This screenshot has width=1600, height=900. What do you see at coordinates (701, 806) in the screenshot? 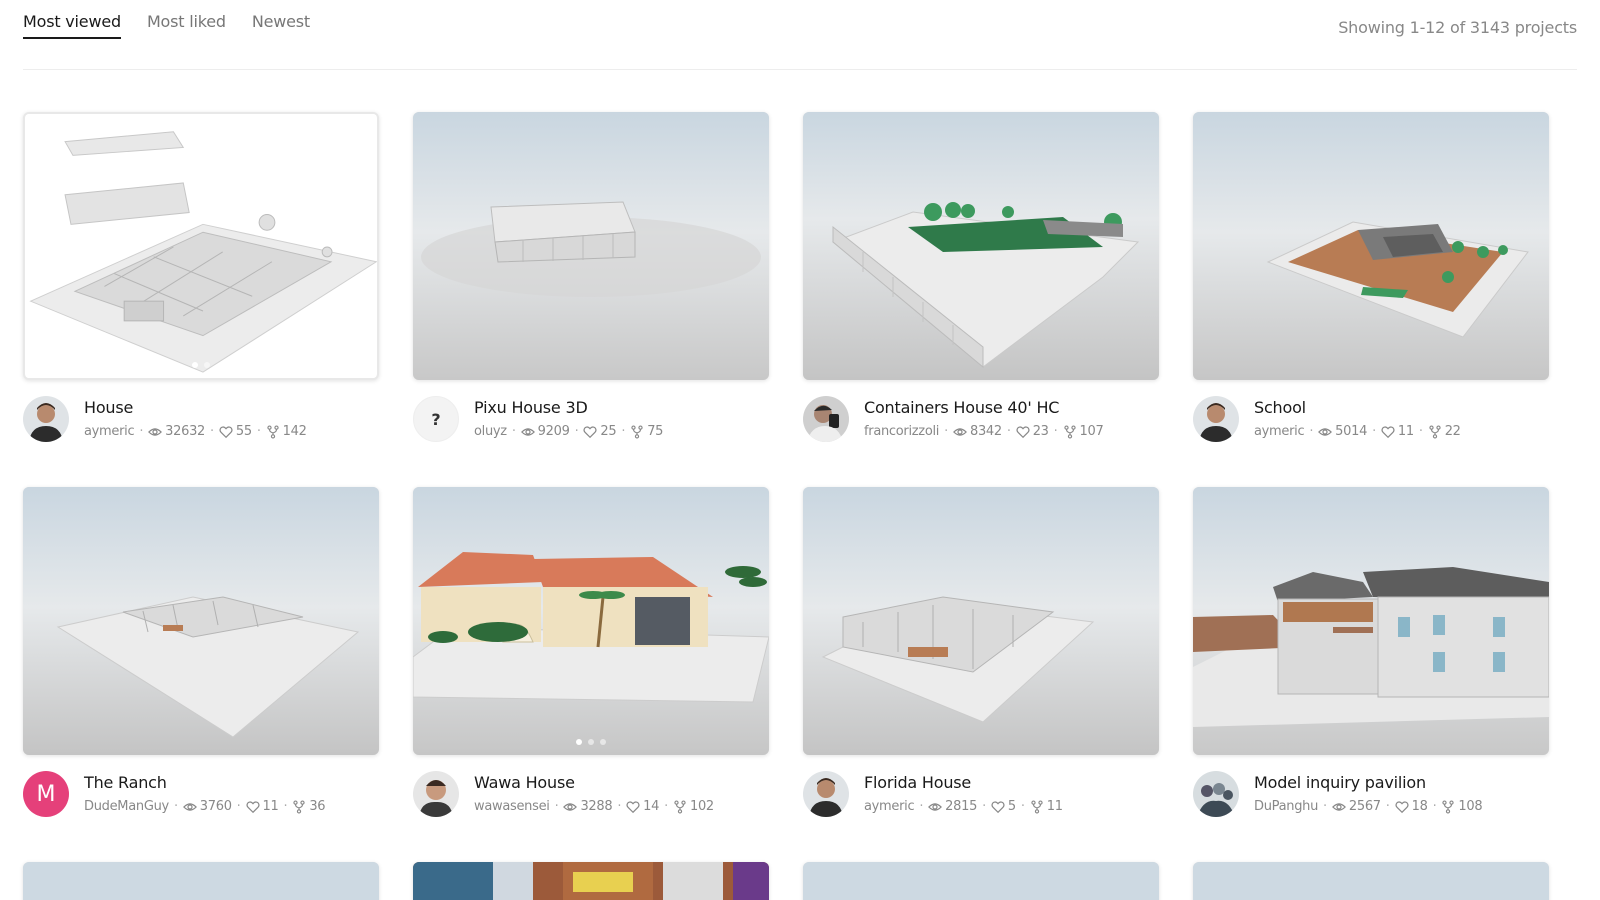
I see `forks-count: 102` at bounding box center [701, 806].